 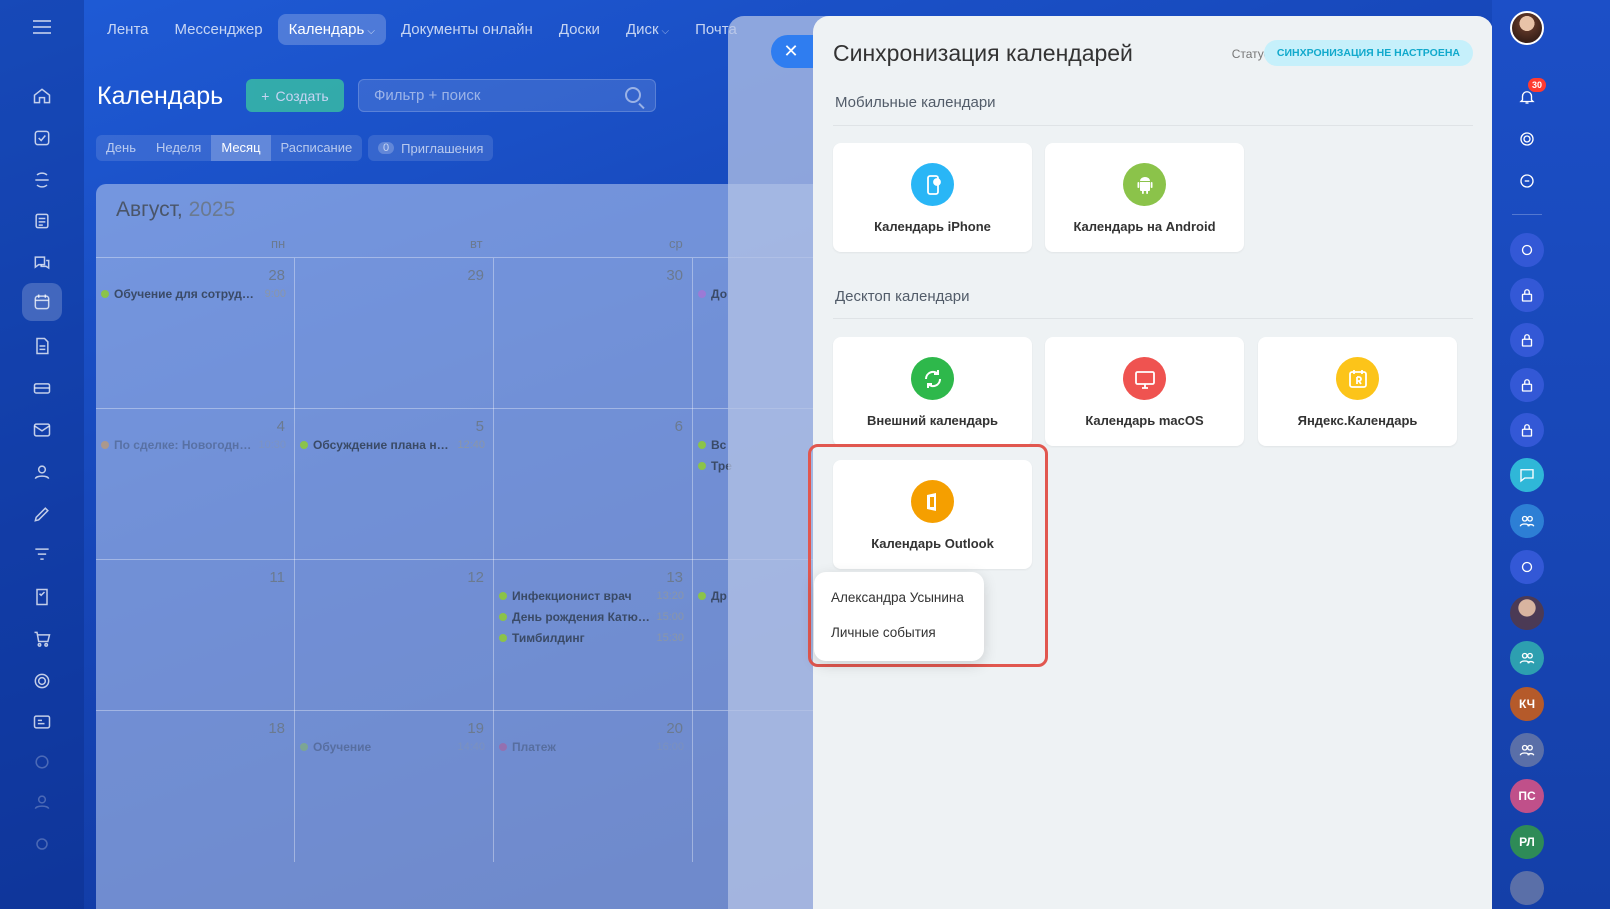 What do you see at coordinates (507, 95) in the screenshot?
I see `filter-search-input: Фильтр + поиск` at bounding box center [507, 95].